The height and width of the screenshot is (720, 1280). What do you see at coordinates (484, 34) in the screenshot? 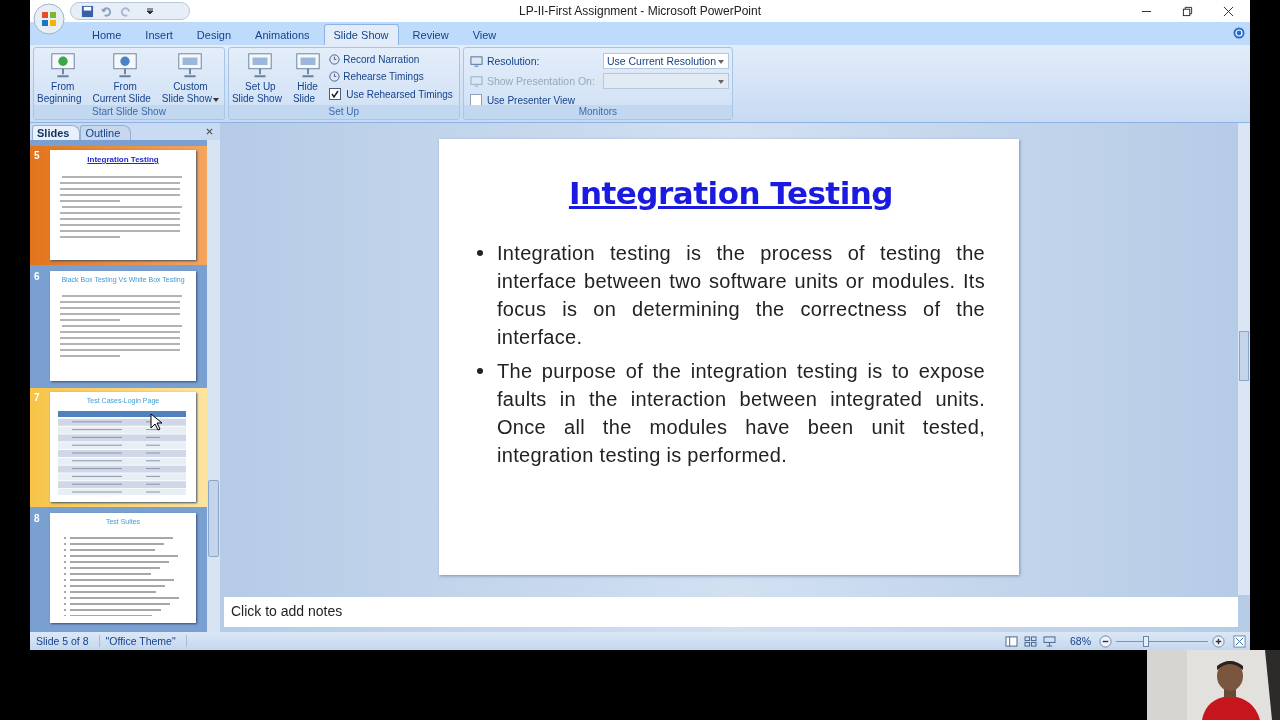
I see `ribbon-tab: View` at bounding box center [484, 34].